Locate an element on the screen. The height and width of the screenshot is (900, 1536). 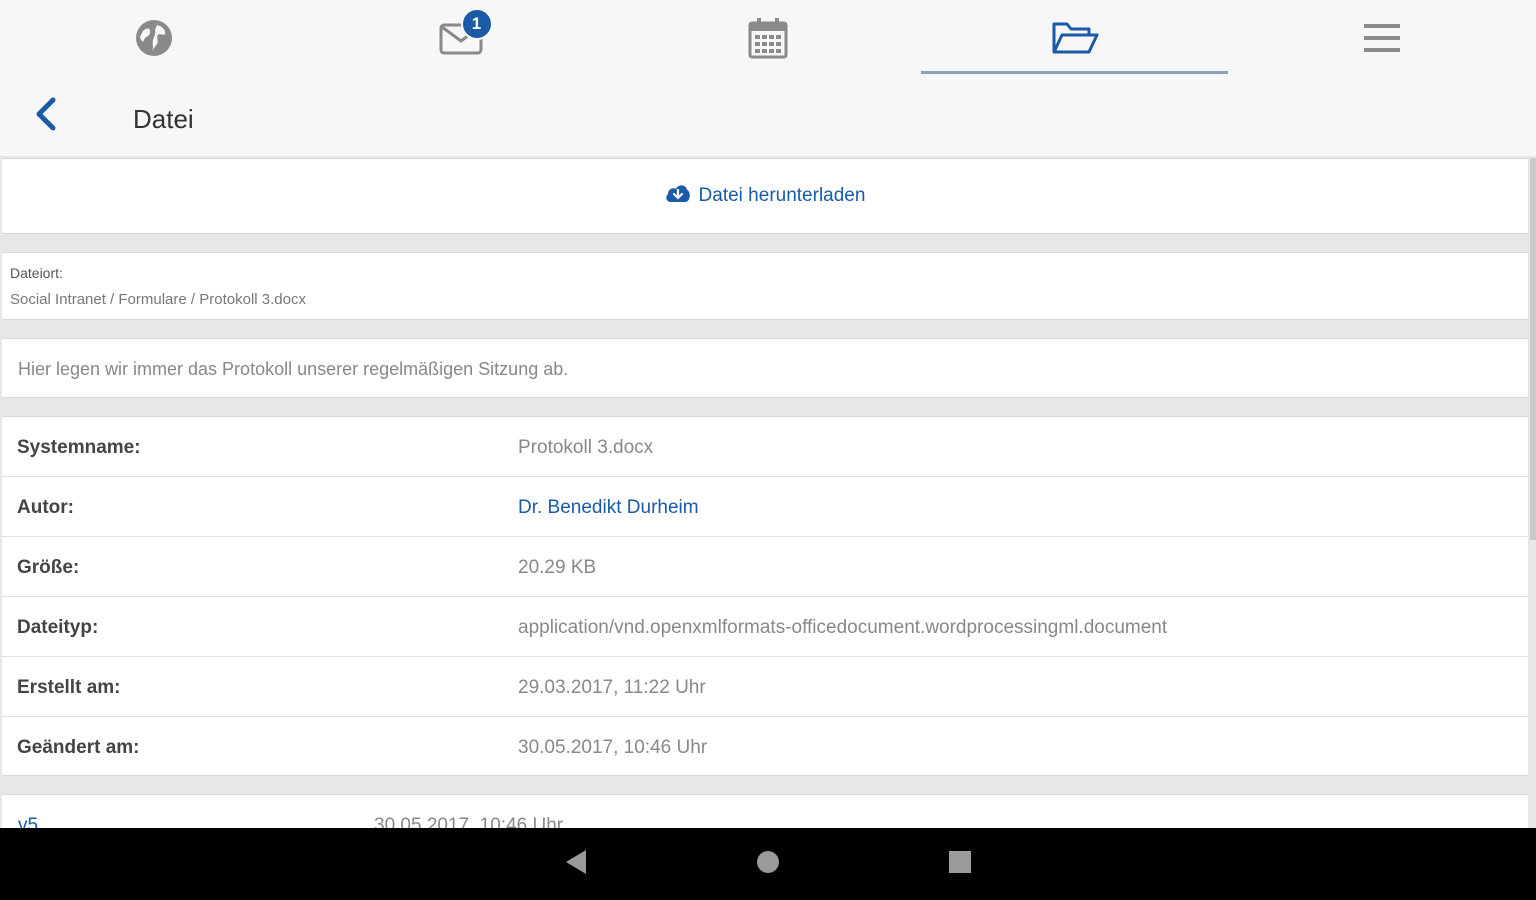
property-value: Protokoll 3.docx is located at coordinates (586, 447).